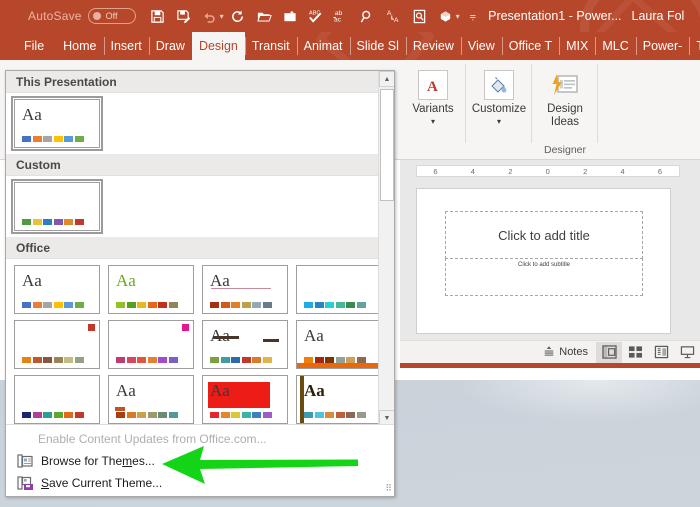  I want to click on notes-button: Notes, so click(565, 352).